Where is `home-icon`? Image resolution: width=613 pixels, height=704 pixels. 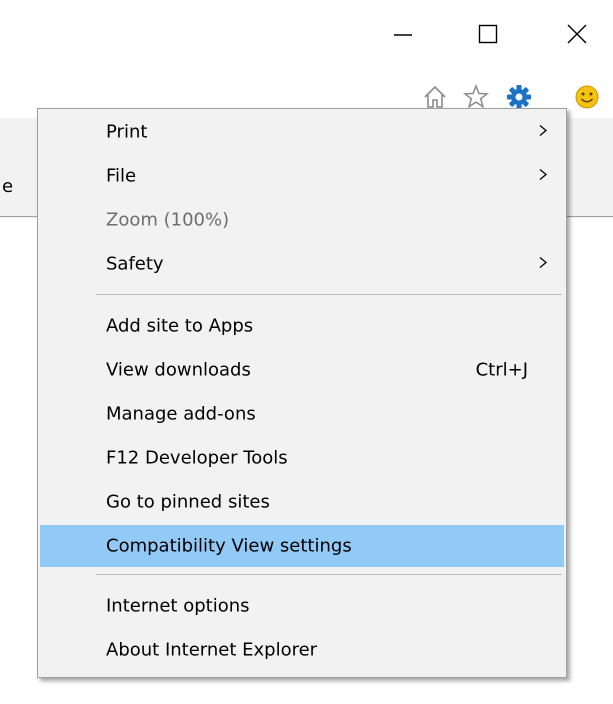
home-icon is located at coordinates (435, 96).